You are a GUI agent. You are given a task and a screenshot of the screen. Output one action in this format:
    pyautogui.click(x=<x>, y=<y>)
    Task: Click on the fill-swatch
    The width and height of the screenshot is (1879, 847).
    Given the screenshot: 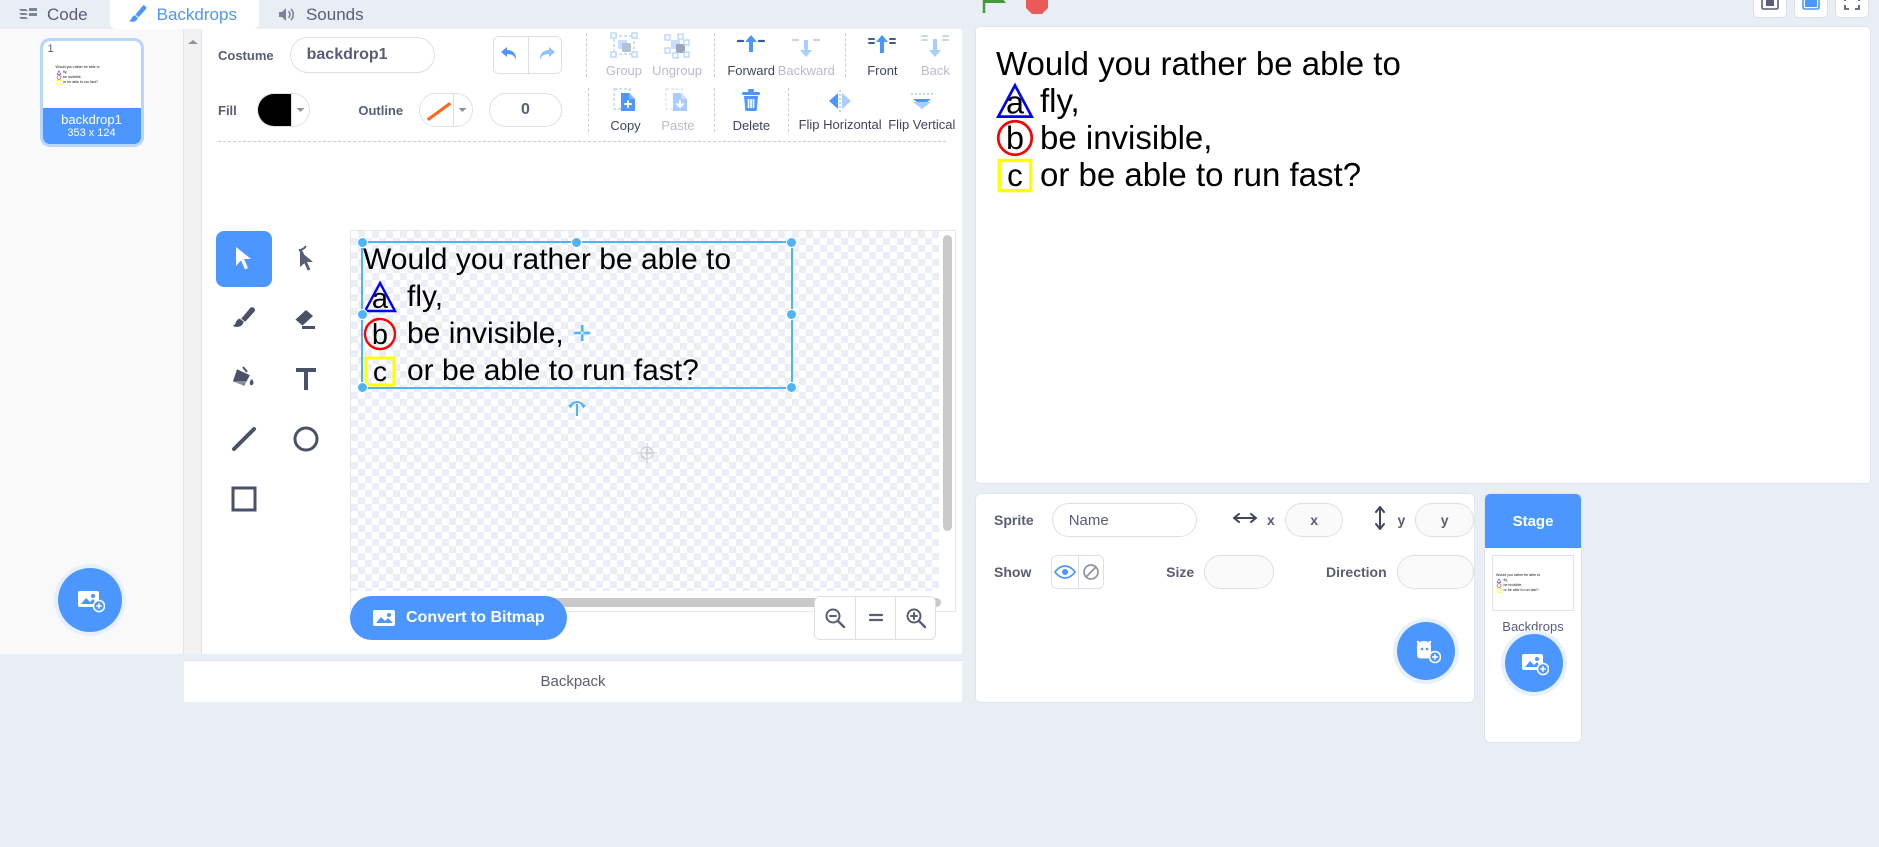 What is the action you would take?
    pyautogui.click(x=274, y=110)
    